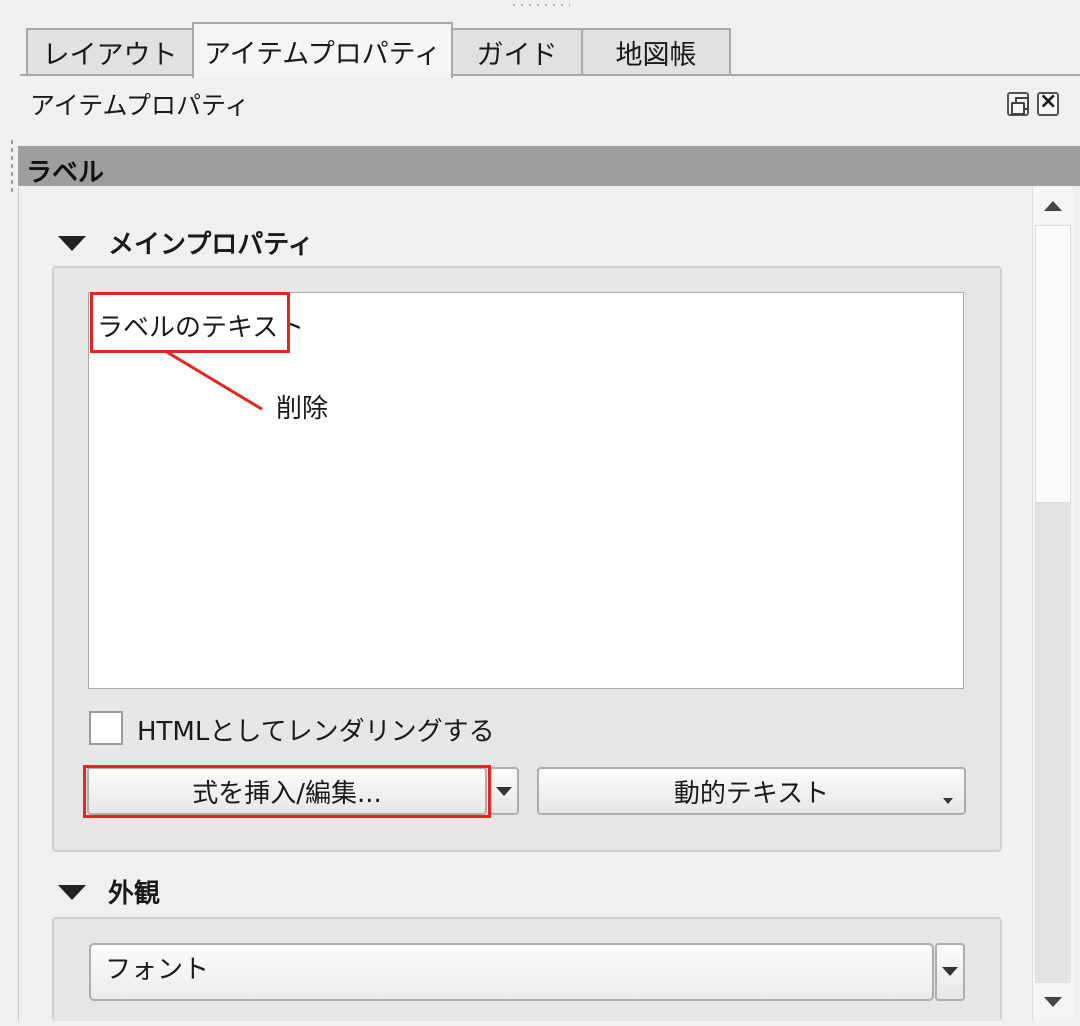 The image size is (1080, 1026). What do you see at coordinates (140, 105) in the screenshot?
I see `panel-title: アイテムプロパティ` at bounding box center [140, 105].